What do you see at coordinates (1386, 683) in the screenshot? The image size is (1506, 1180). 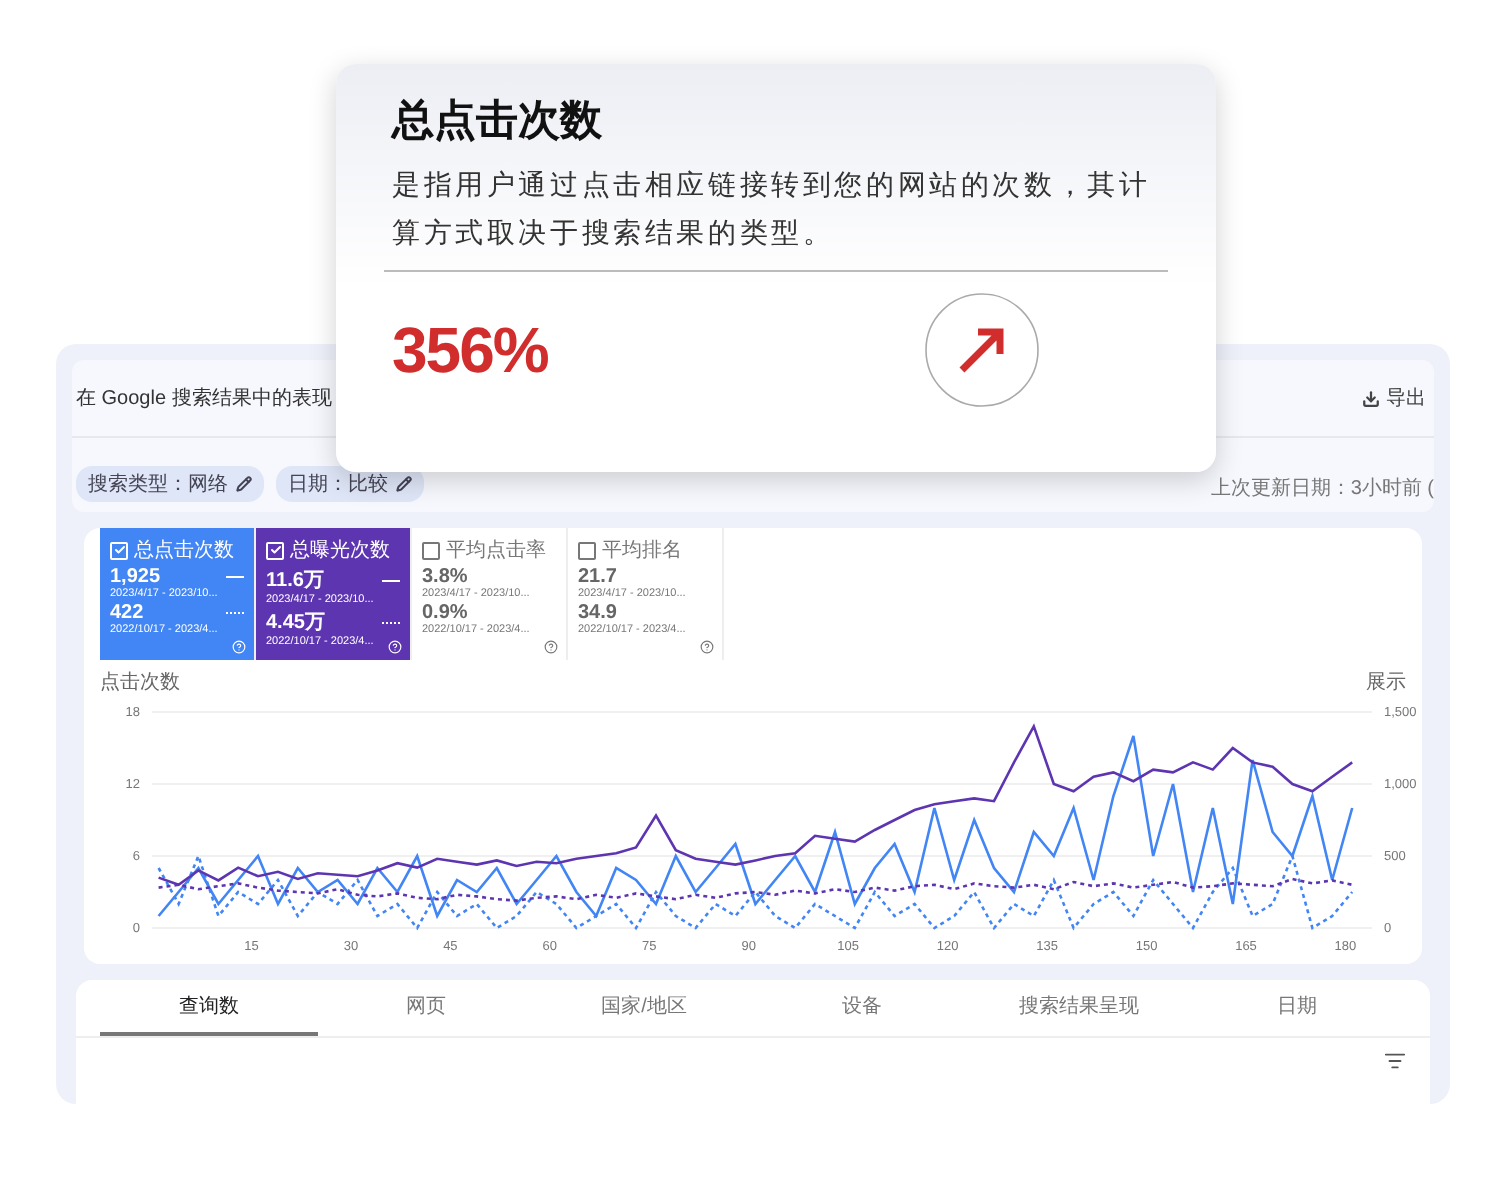 I see `axis-title: 展示` at bounding box center [1386, 683].